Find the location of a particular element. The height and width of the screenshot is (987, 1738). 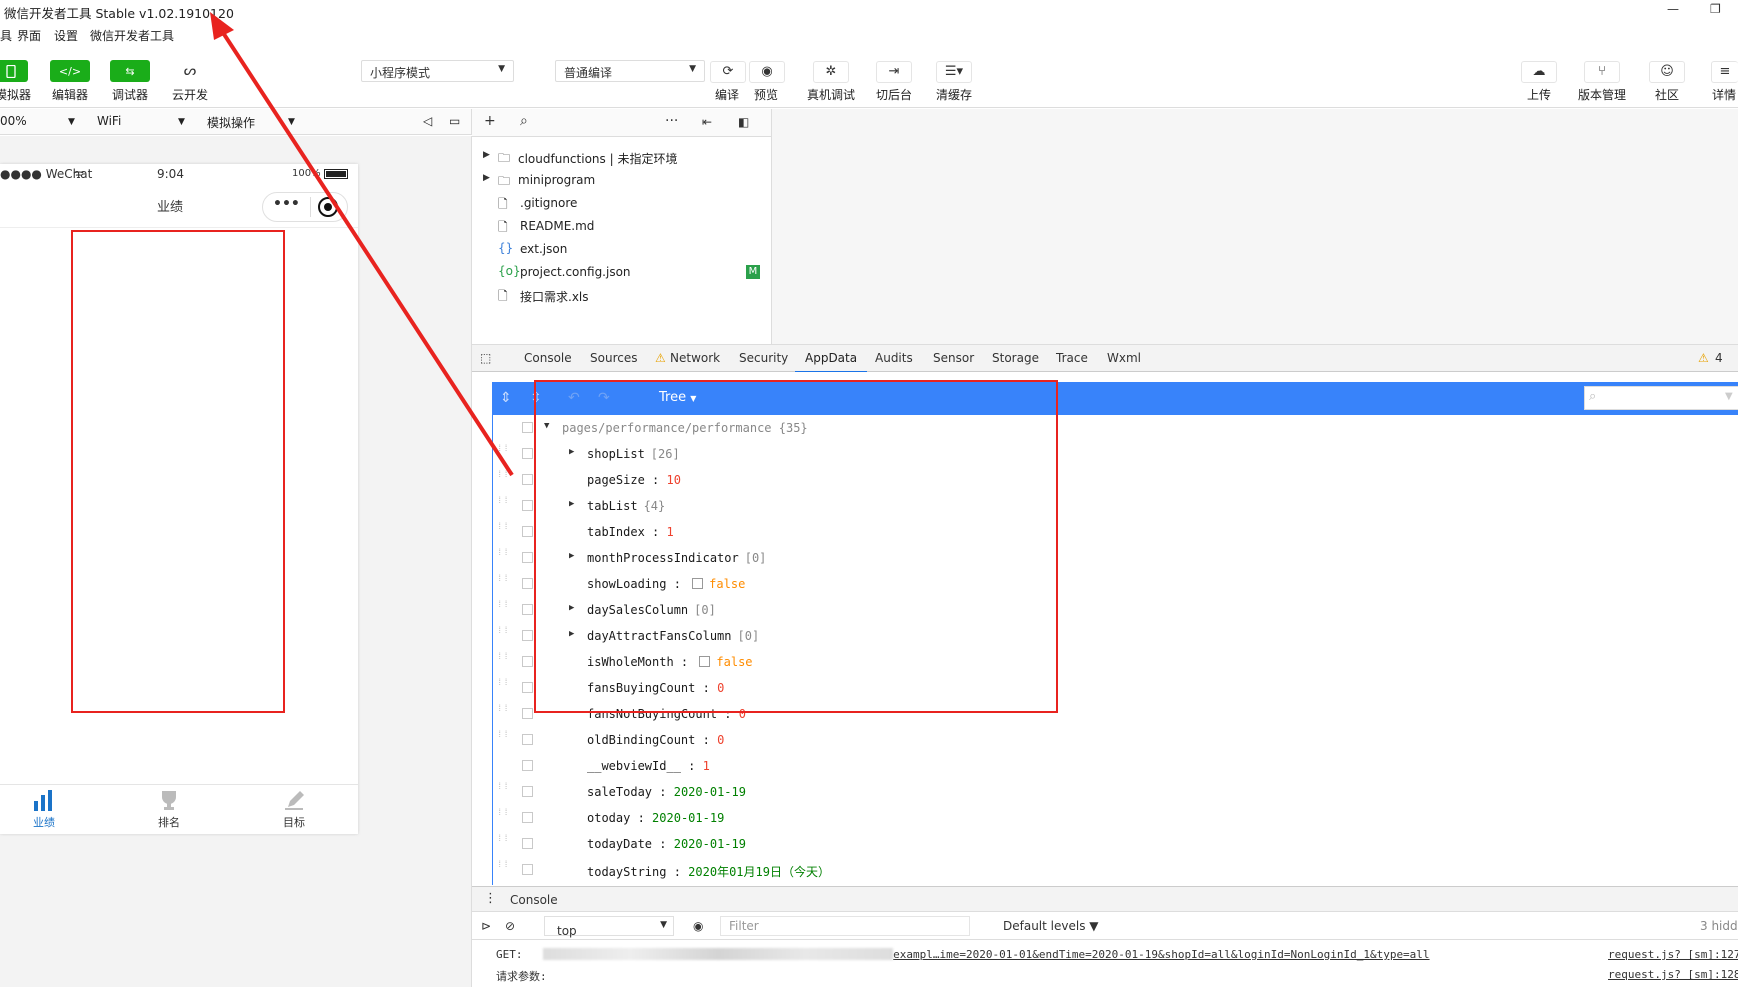

drawer-menu-icon: ⋮ is located at coordinates (490, 898).